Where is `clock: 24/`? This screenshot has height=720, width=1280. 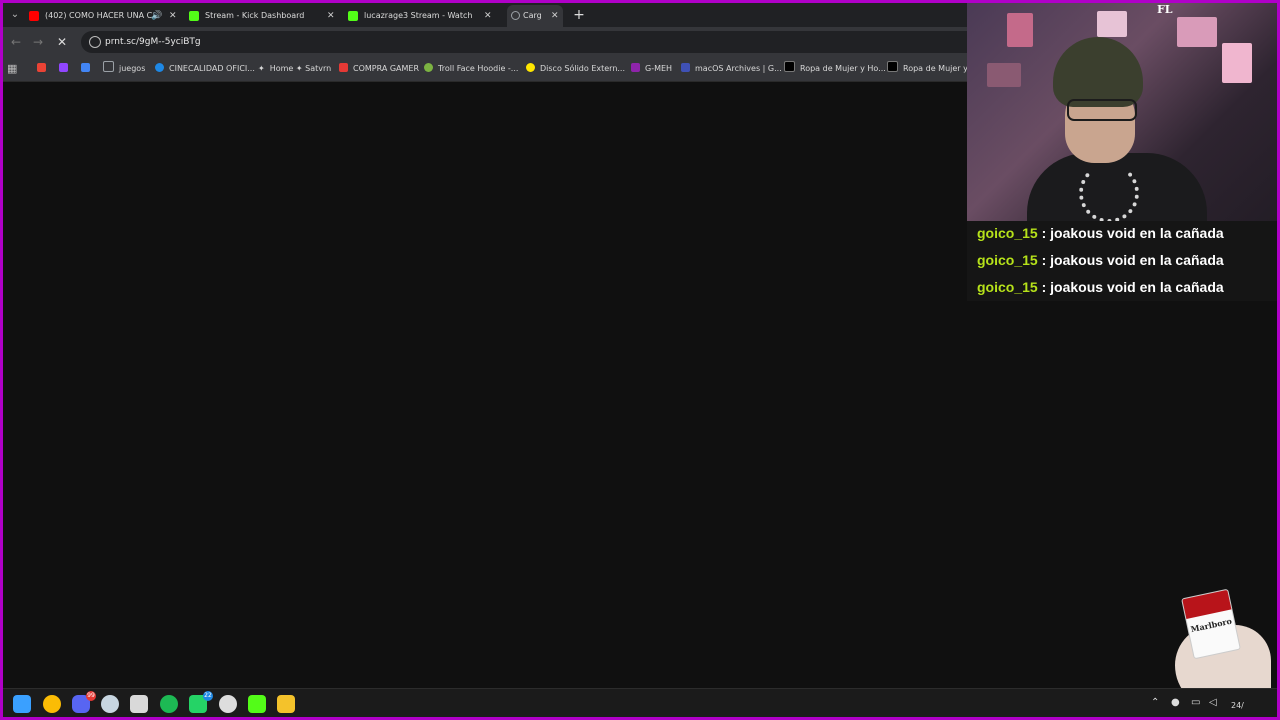
clock: 24/ is located at coordinates (1237, 705).